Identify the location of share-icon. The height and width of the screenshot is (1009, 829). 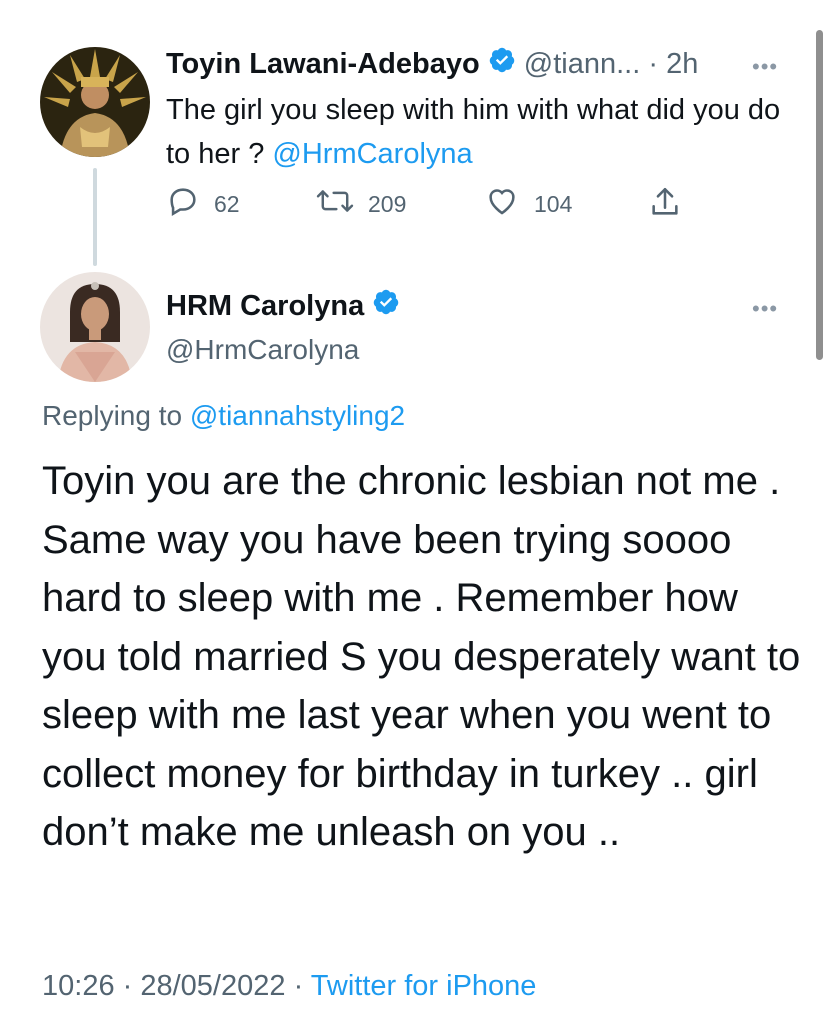
(672, 205).